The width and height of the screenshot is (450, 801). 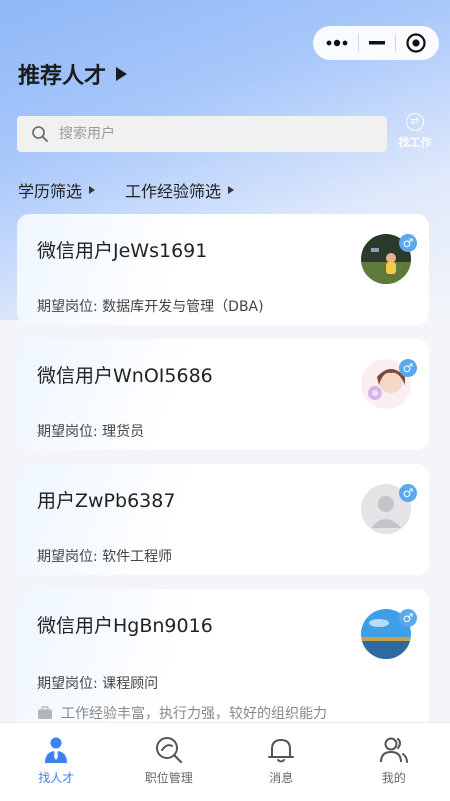 I want to click on candidate-advantage-text: 工作经验丰富，执行力强，较好的组织能力, so click(x=194, y=713).